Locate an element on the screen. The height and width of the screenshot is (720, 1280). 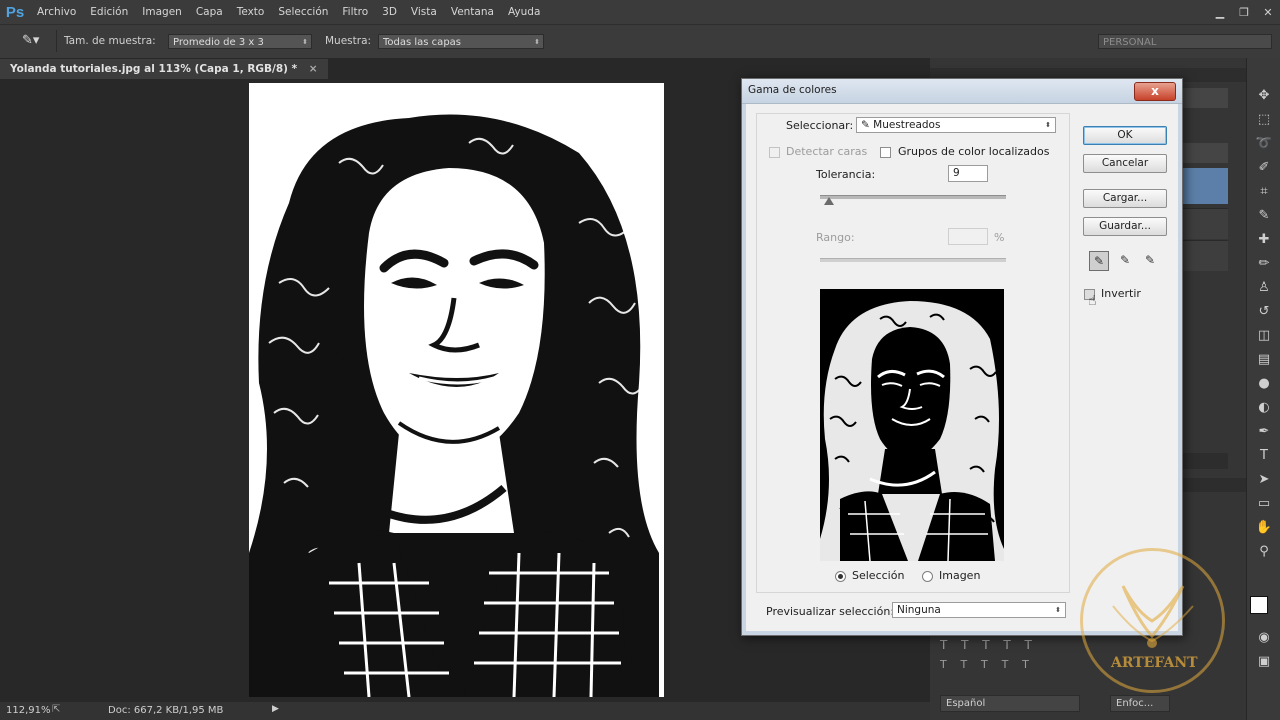
add-eyedropper-icon: ✎ is located at coordinates (1125, 261).